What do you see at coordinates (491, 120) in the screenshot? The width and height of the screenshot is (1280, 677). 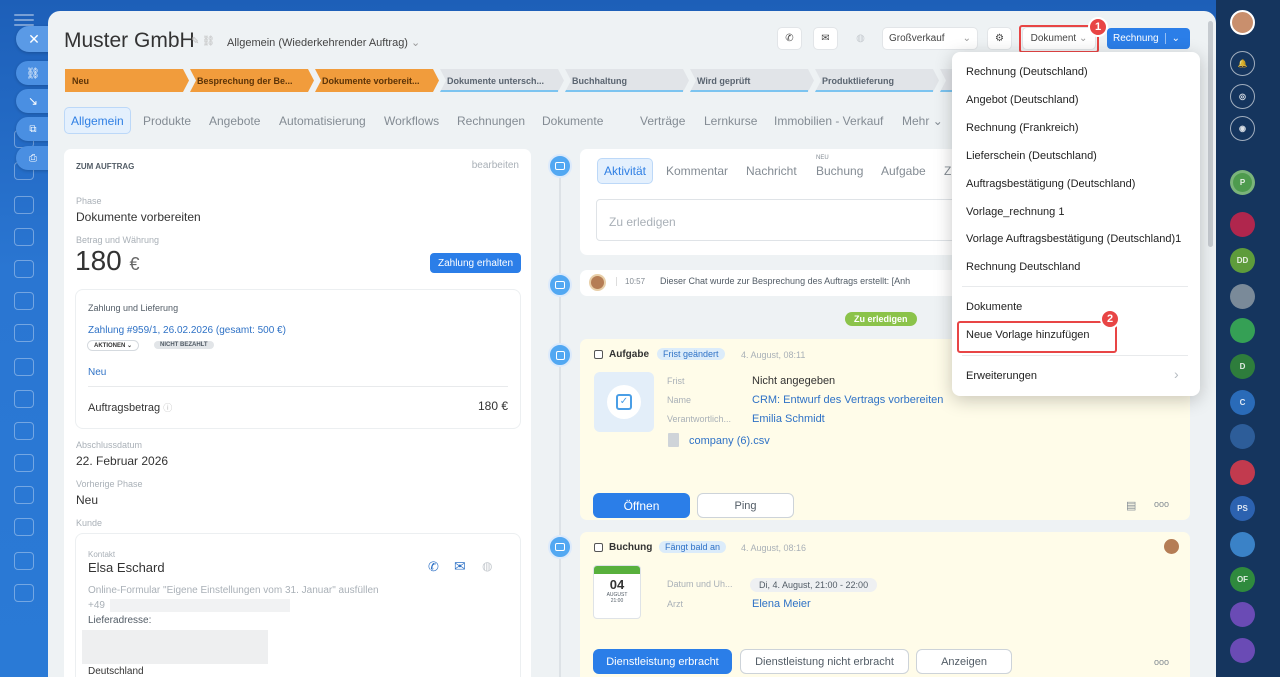 I see `tab-invoices: Rechnungen` at bounding box center [491, 120].